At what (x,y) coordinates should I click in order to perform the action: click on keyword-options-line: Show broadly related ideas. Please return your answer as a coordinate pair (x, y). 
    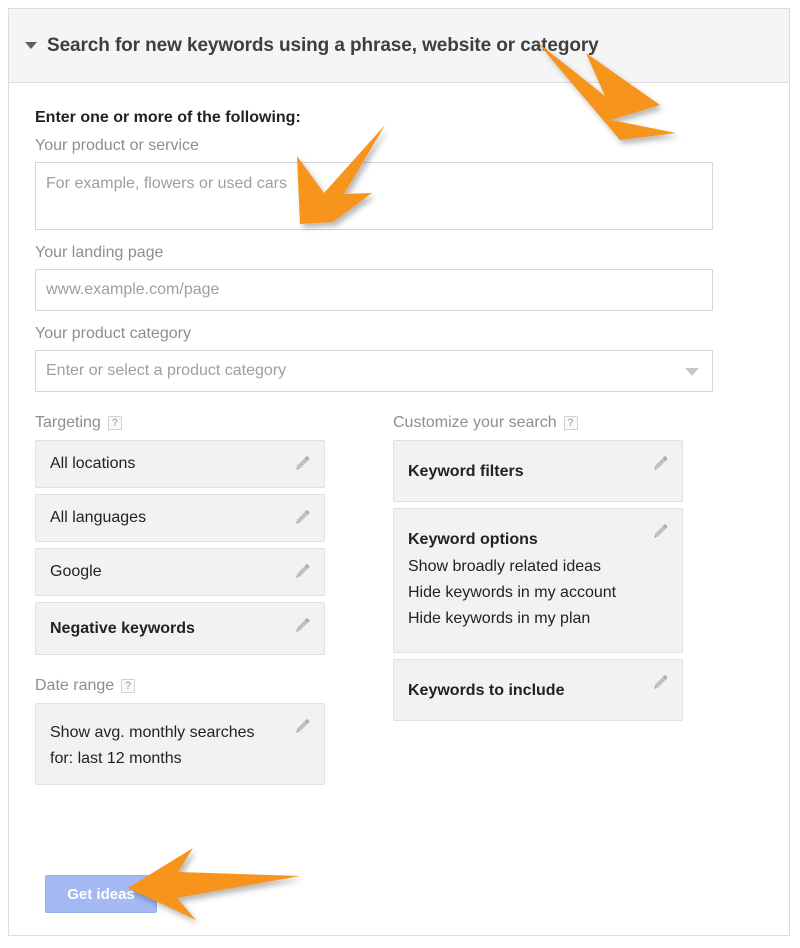
    Looking at the image, I should click on (505, 566).